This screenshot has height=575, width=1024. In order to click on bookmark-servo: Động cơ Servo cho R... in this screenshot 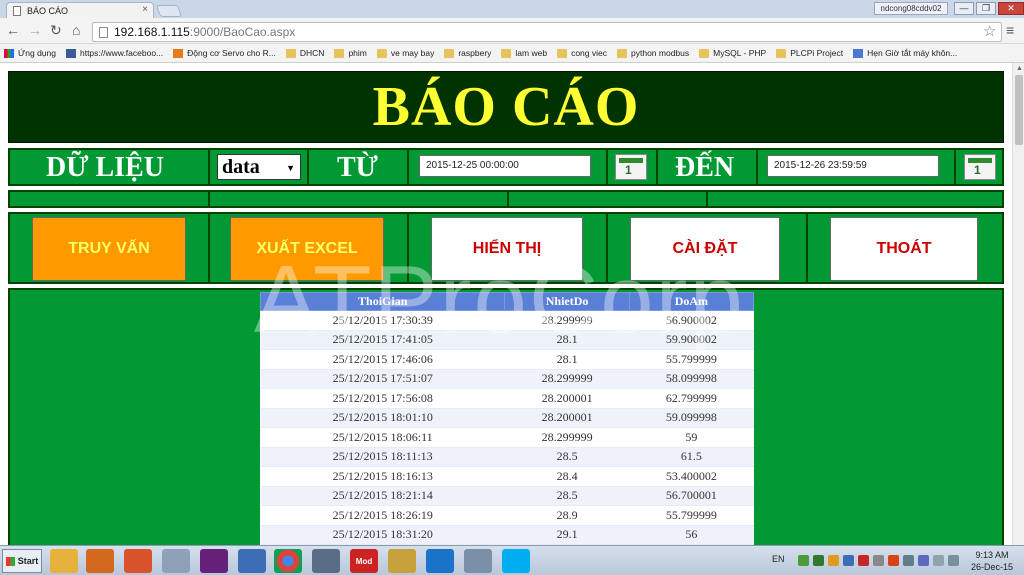, I will do `click(224, 53)`.